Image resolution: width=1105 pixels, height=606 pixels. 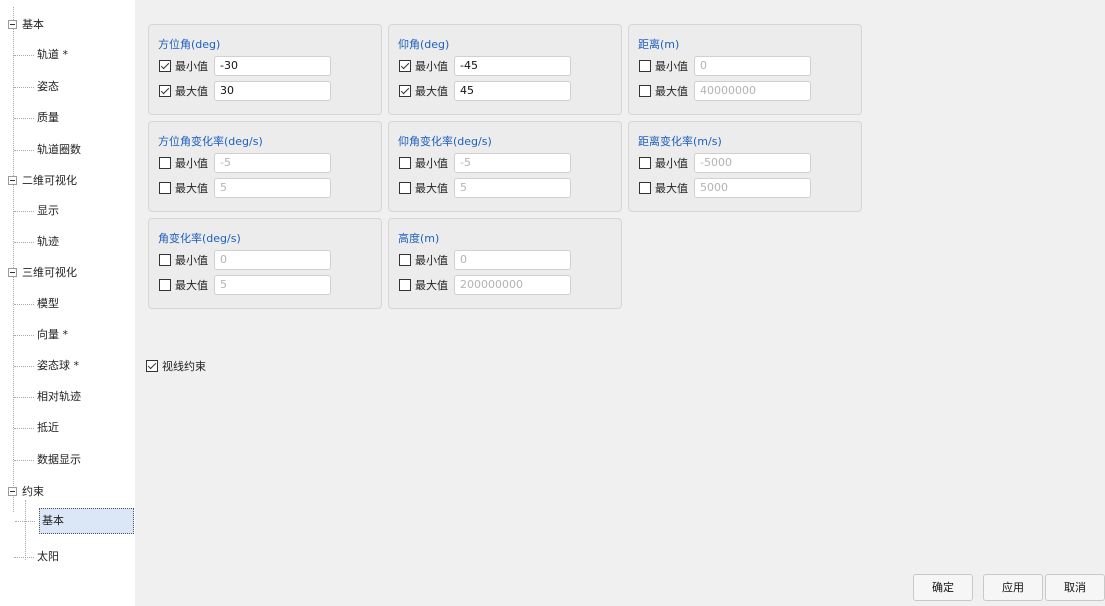 I want to click on tree-group-3d: 三维可视化, so click(x=42, y=272).